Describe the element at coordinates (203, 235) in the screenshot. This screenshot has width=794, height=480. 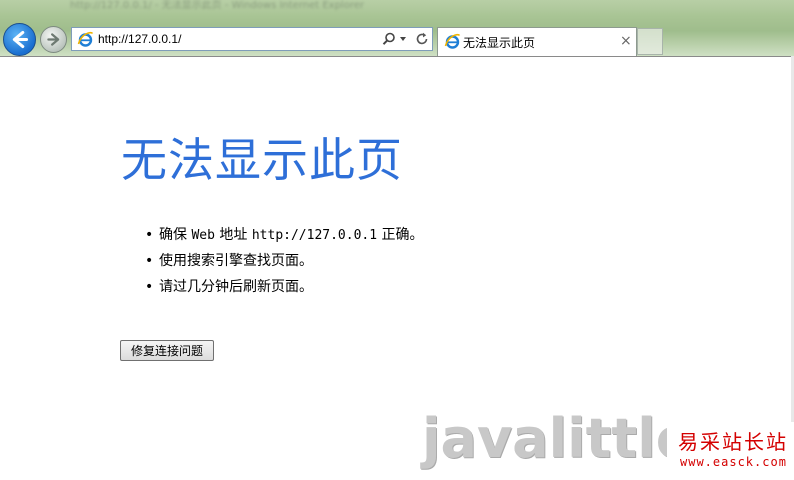
I see `tip-code: Web` at that location.